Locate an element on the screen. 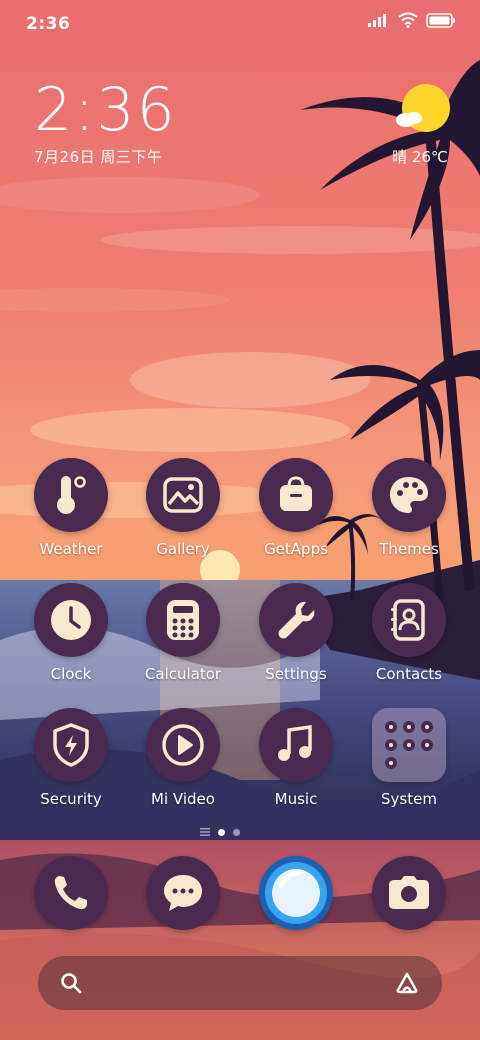 The width and height of the screenshot is (480, 1040). app-label: Mi Video is located at coordinates (183, 799).